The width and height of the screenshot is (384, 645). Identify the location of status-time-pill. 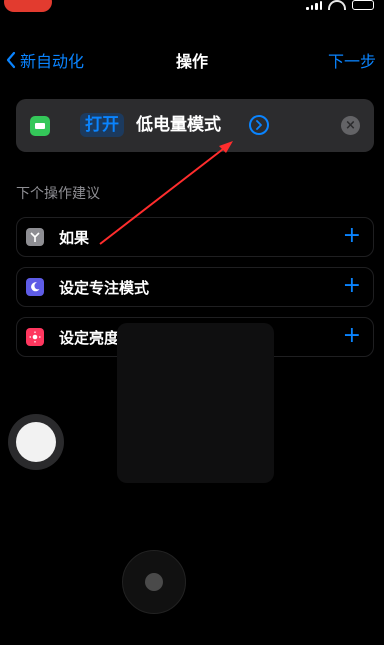
(28, 6).